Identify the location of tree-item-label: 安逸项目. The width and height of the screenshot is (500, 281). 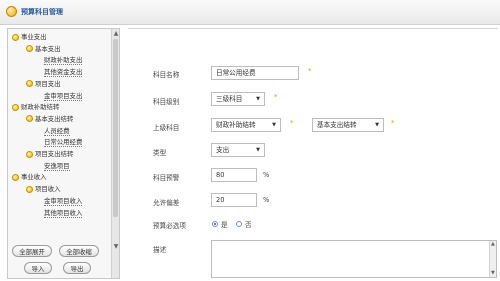
(57, 166).